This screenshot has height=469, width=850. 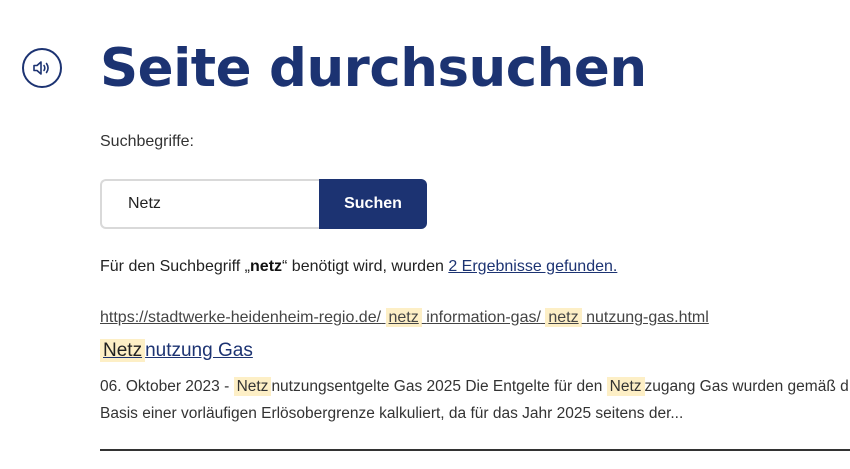 I want to click on result-count-link: 2 Ergebnisse gefunden., so click(x=532, y=266).